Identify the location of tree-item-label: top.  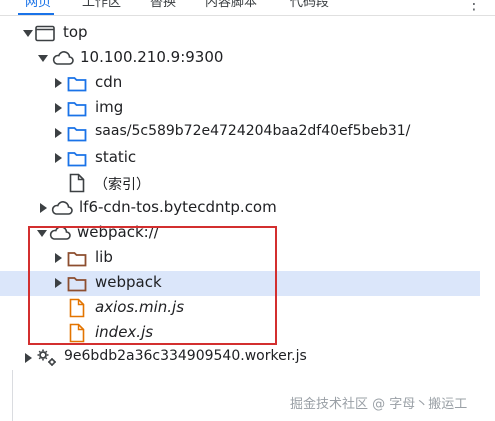
(75, 32).